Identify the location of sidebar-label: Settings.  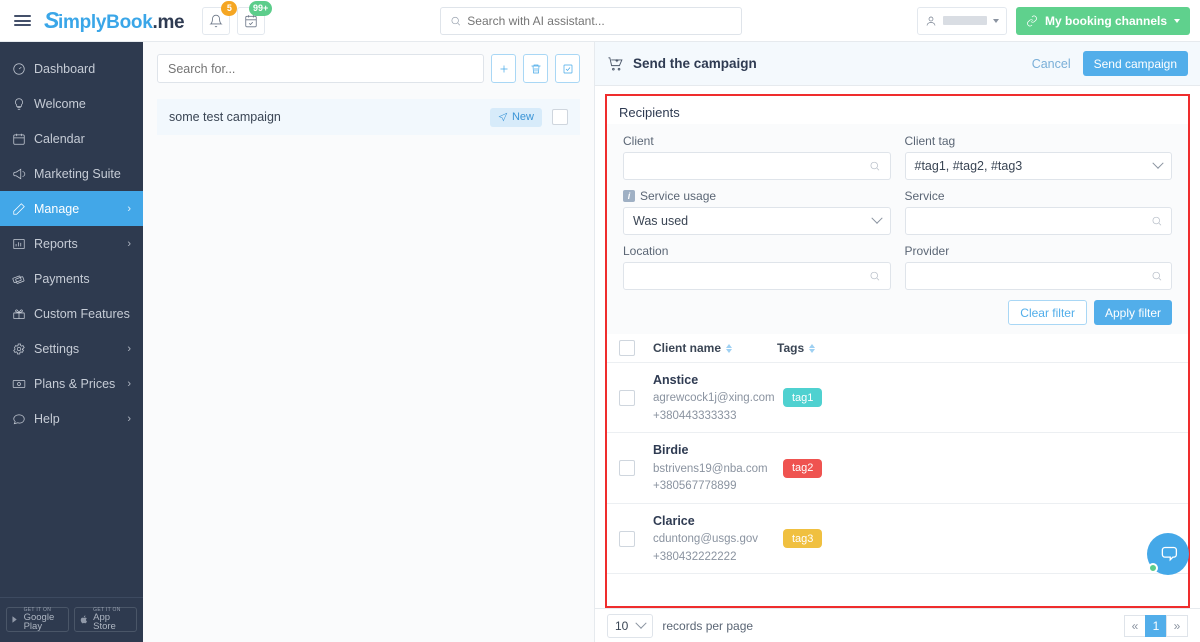
(57, 348).